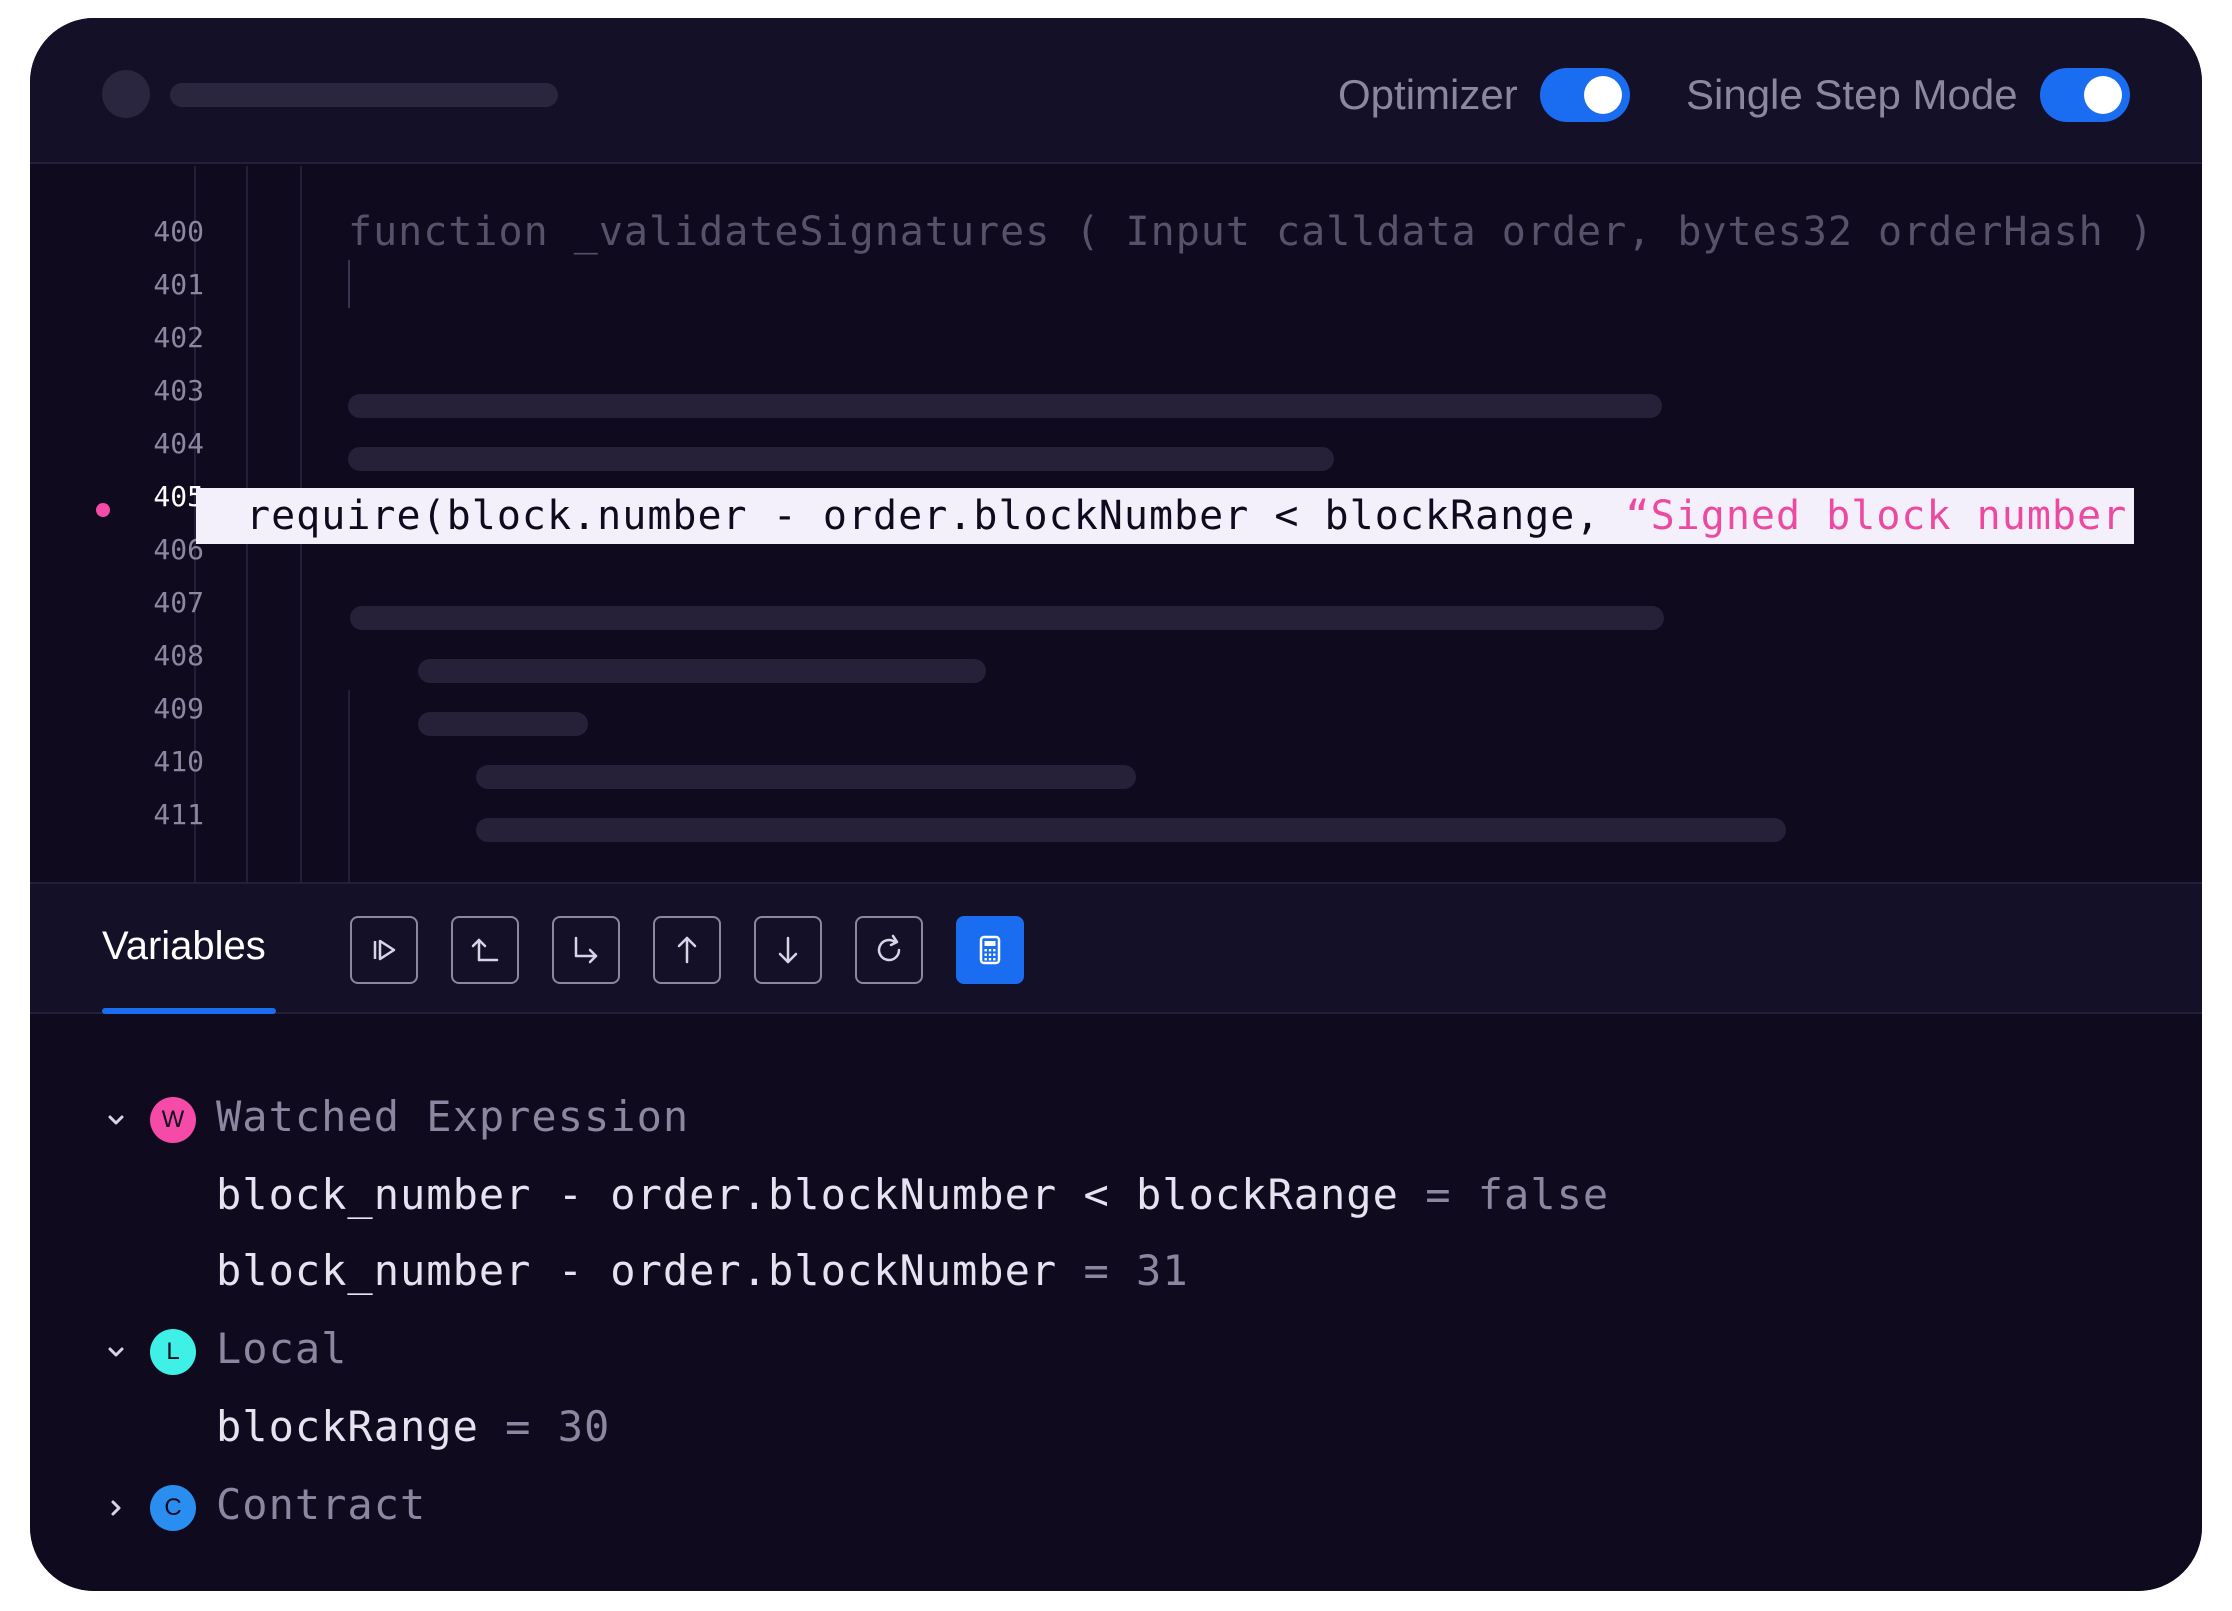  What do you see at coordinates (1428, 94) in the screenshot?
I see `optimizer-label: Optimizer` at bounding box center [1428, 94].